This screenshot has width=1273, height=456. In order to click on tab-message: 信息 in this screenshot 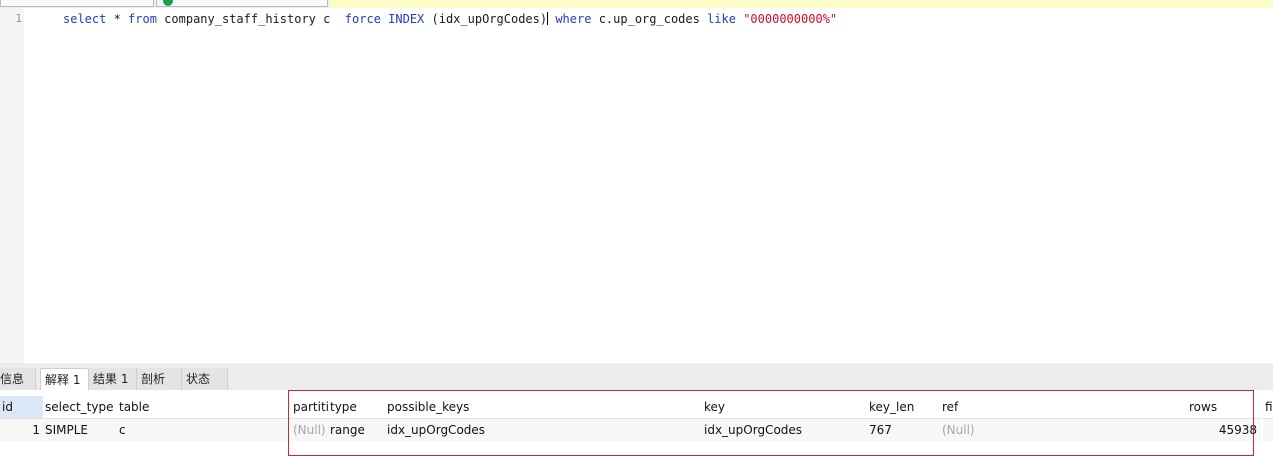, I will do `click(18, 379)`.